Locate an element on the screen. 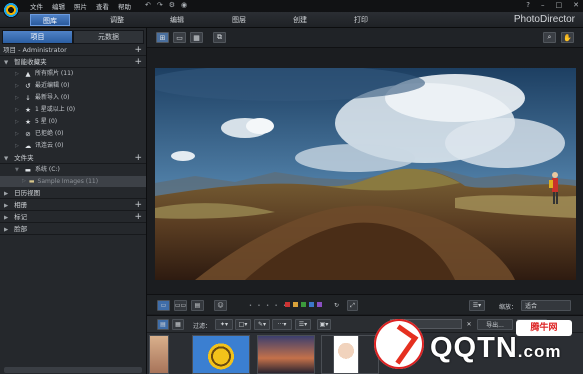 This screenshot has width=583, height=374. section-albums: ▶ 相册 + is located at coordinates (73, 205).